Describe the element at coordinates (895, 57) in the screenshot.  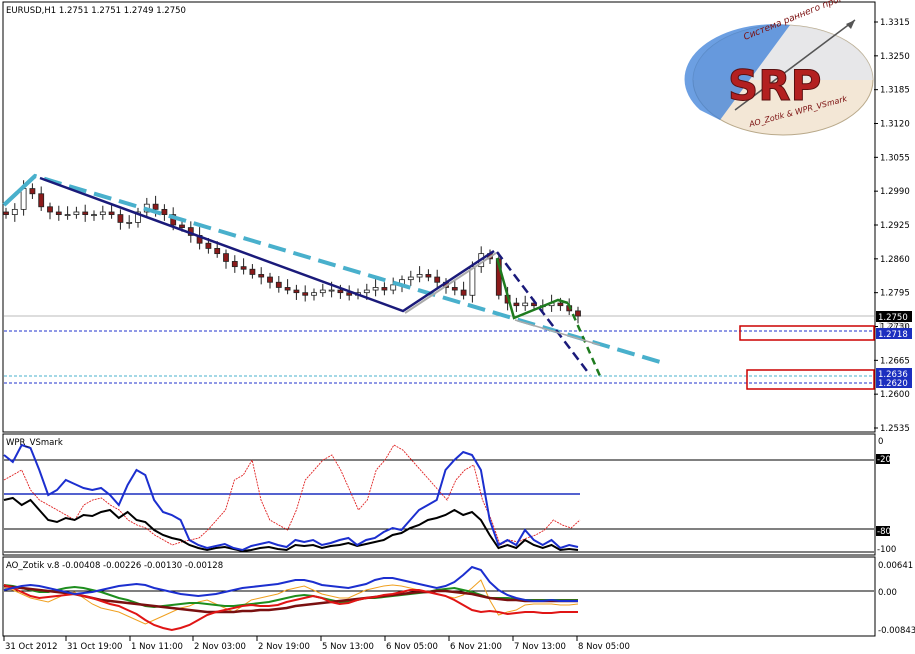
I see `price-tick-label: 1.3250` at that location.